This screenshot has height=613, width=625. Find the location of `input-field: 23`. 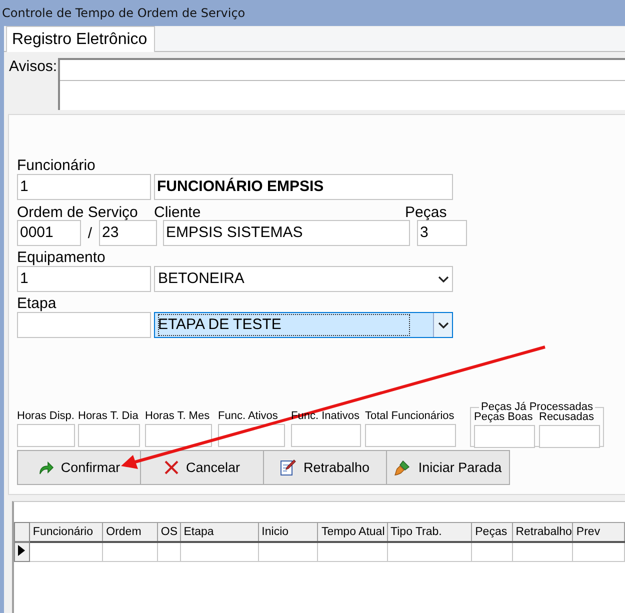

input-field: 23 is located at coordinates (128, 233).